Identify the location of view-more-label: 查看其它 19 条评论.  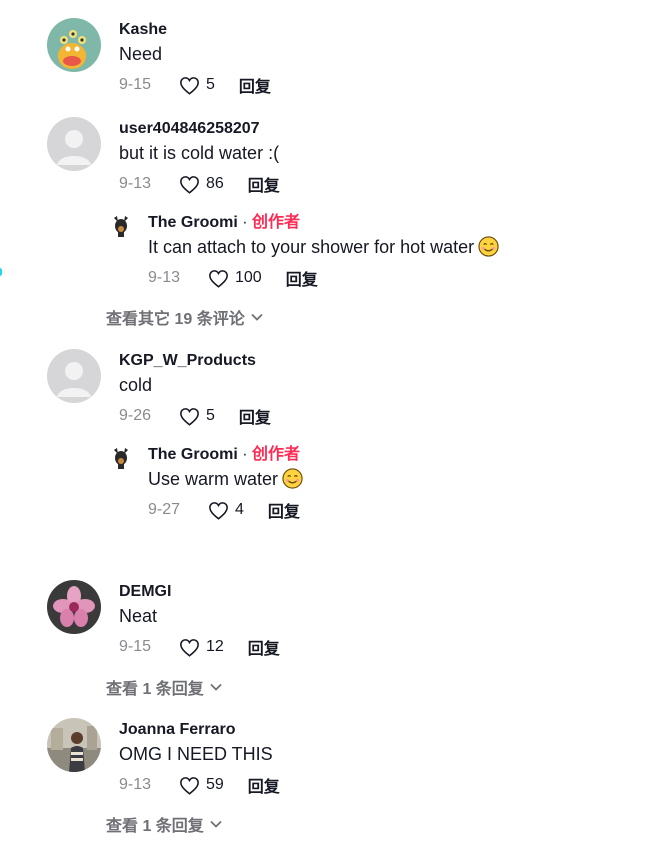
(175, 319).